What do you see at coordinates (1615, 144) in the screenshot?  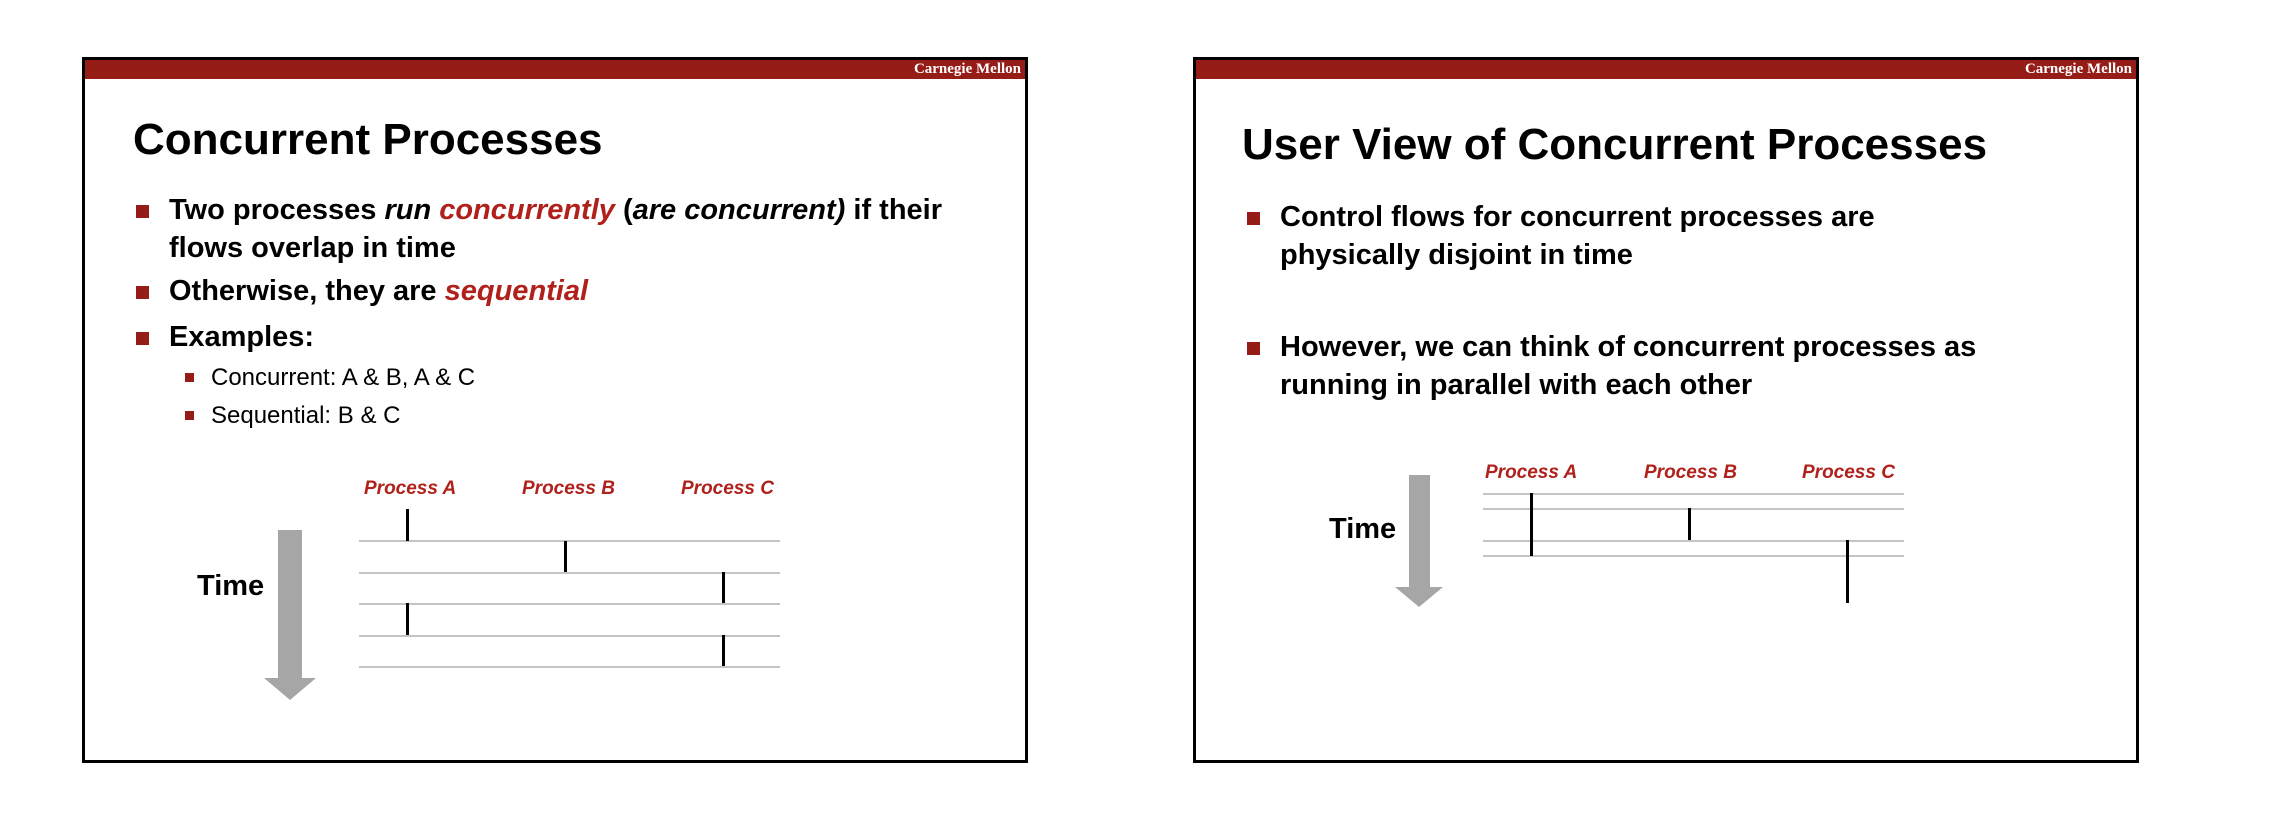 I see `slide-title: User View of Concurrent Processes` at bounding box center [1615, 144].